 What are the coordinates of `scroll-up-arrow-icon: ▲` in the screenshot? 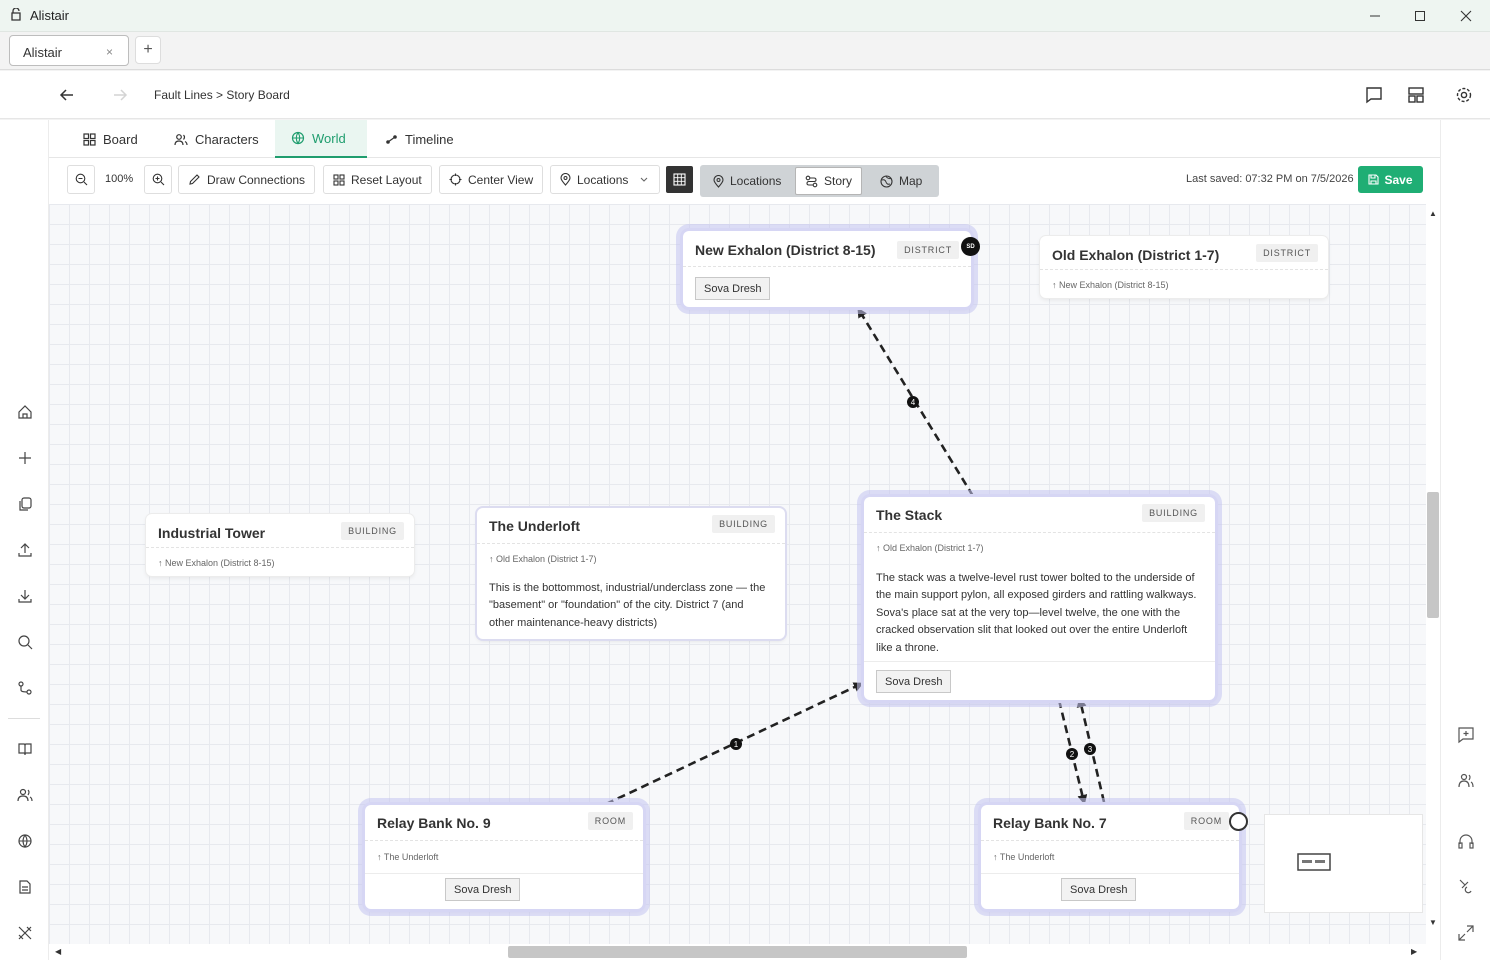 It's located at (1433, 213).